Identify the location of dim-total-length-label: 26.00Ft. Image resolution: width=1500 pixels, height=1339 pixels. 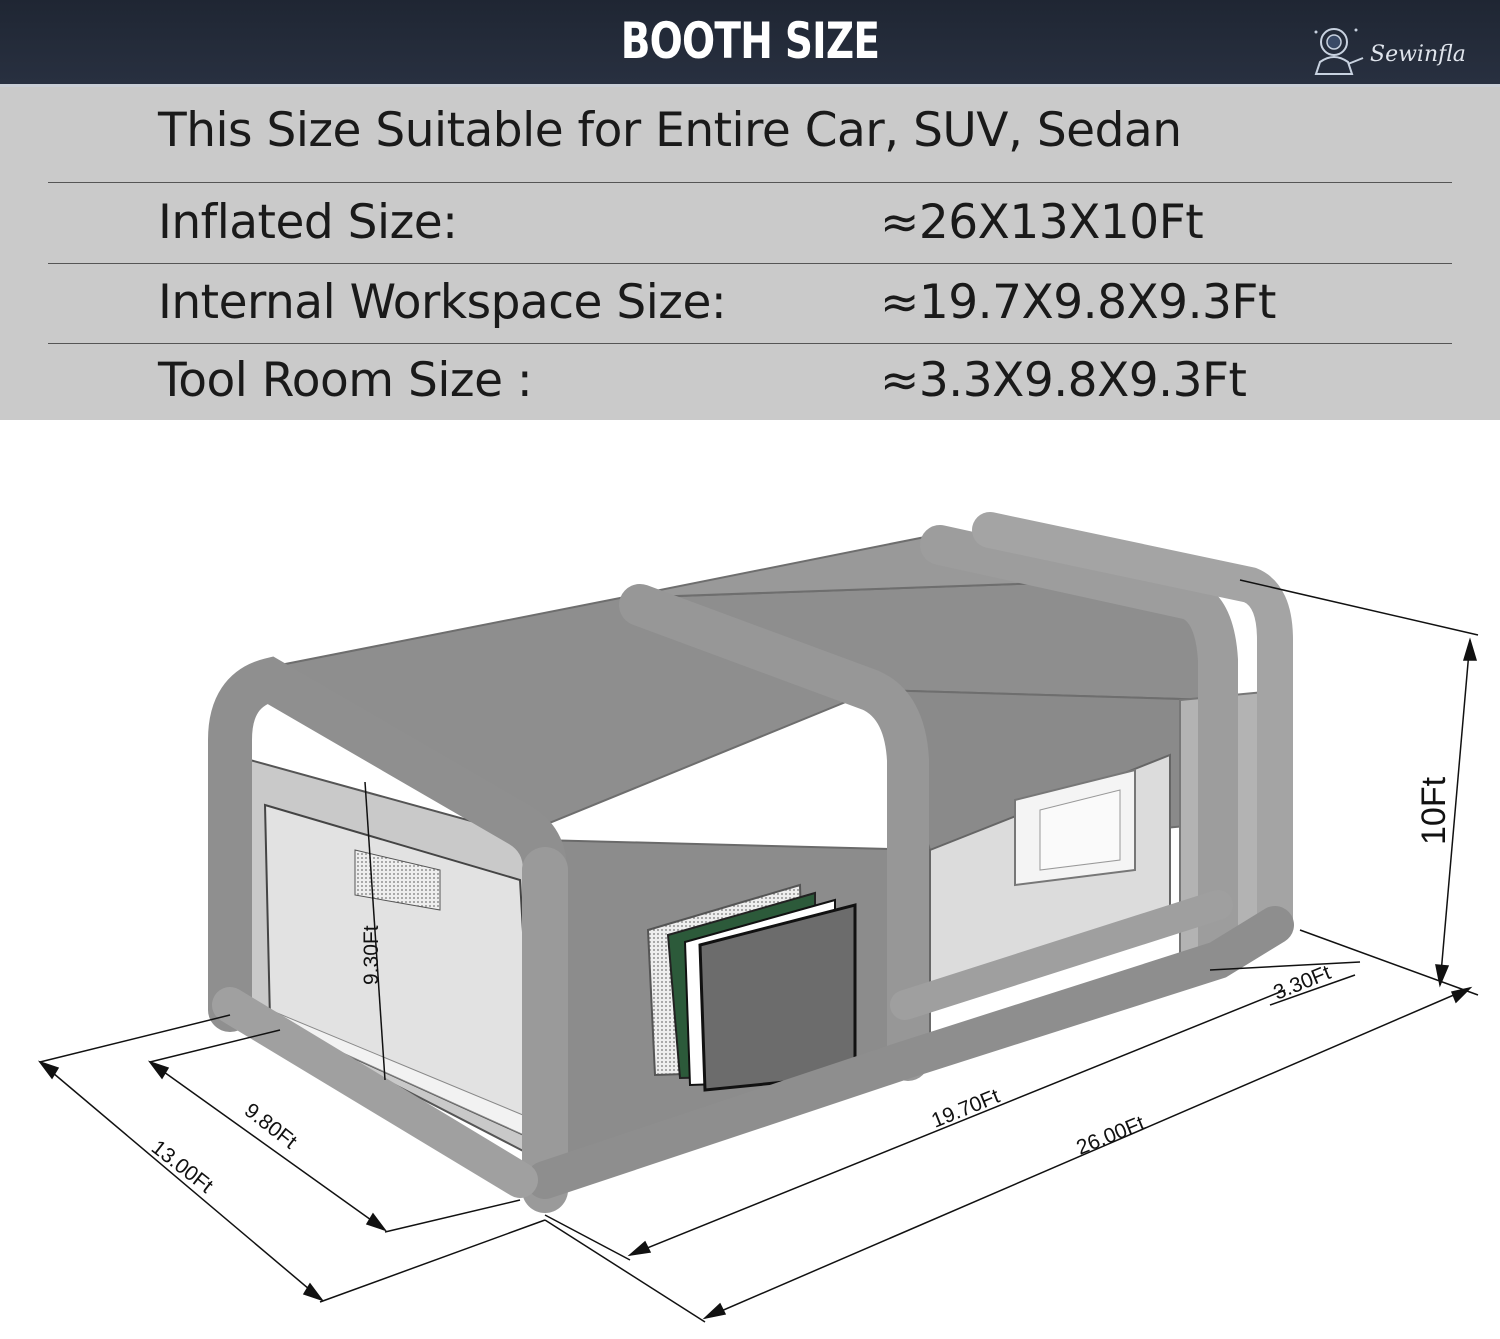
(1110, 1136).